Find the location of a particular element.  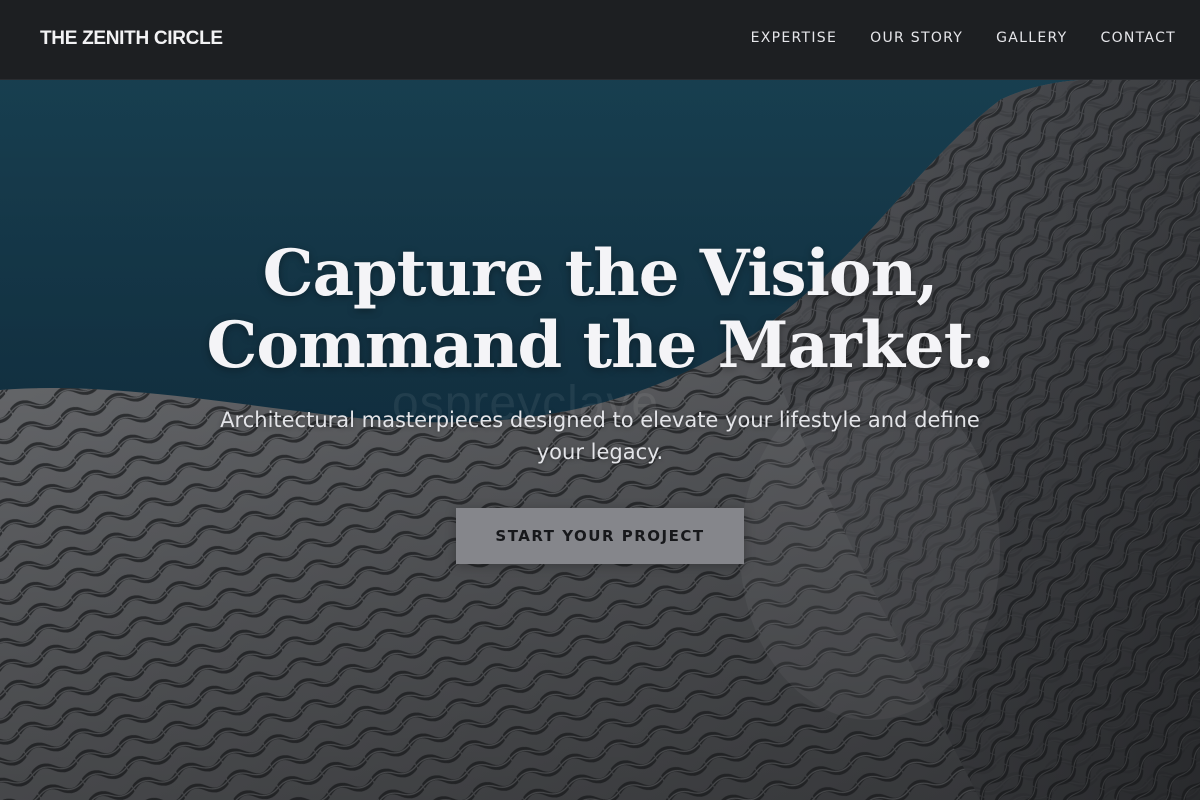

nav-link-expertise: EXPERTISE is located at coordinates (794, 38).